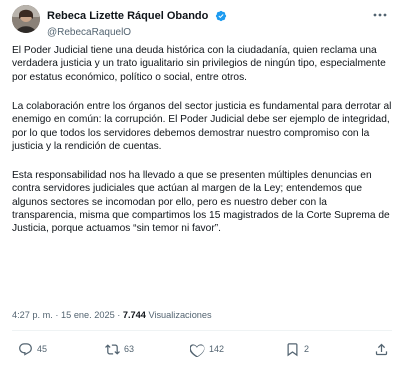 The width and height of the screenshot is (402, 369). I want to click on views-label: Visualizaciones, so click(180, 315).